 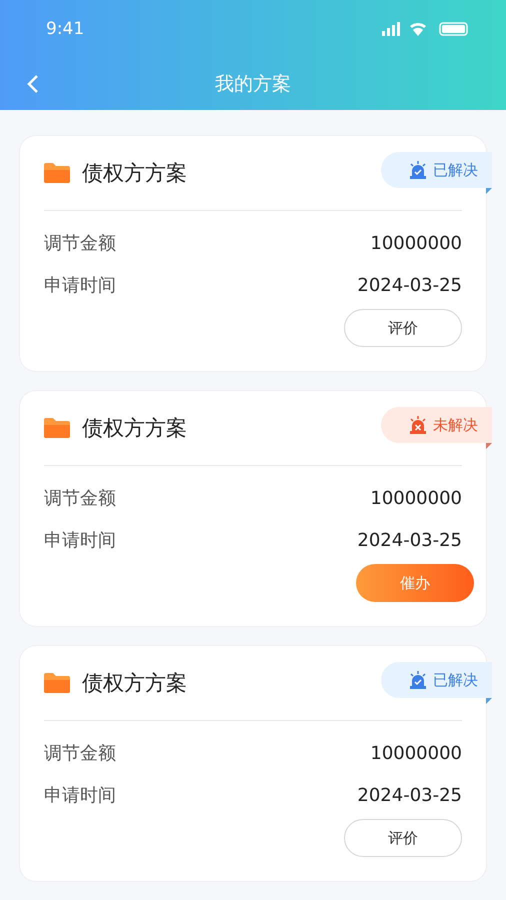 I want to click on signal-icon, so click(x=391, y=29).